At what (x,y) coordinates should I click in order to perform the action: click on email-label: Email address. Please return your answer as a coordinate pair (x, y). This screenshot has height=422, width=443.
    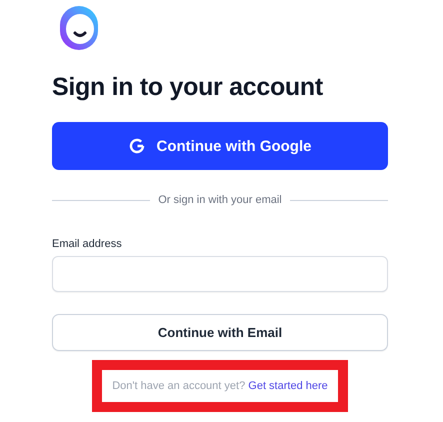
    Looking at the image, I should click on (87, 244).